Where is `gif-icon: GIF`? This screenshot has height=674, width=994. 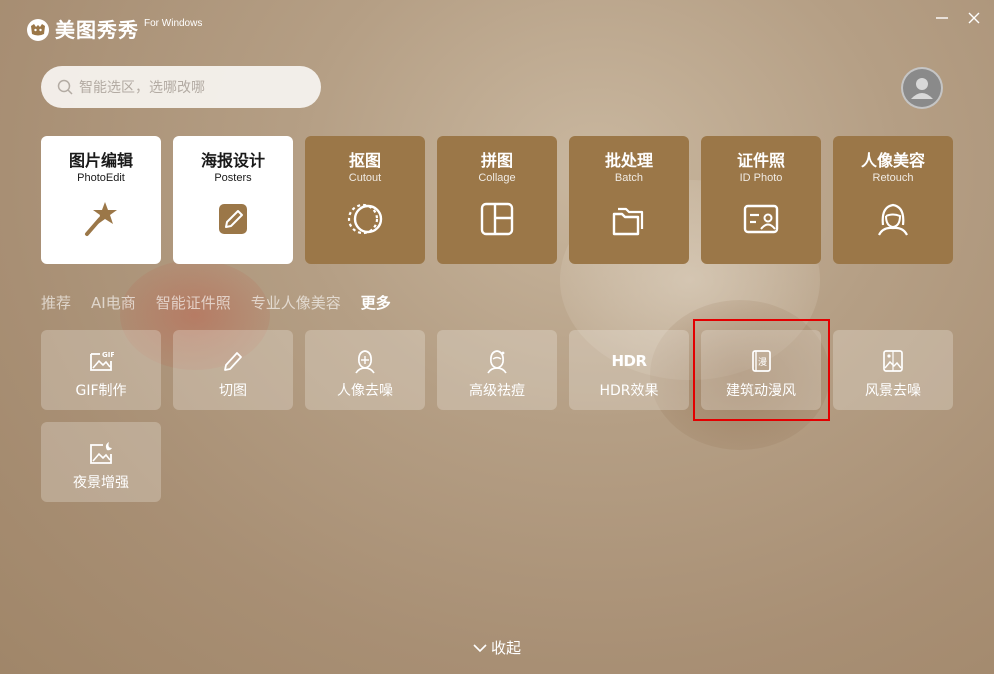 gif-icon: GIF is located at coordinates (102, 361).